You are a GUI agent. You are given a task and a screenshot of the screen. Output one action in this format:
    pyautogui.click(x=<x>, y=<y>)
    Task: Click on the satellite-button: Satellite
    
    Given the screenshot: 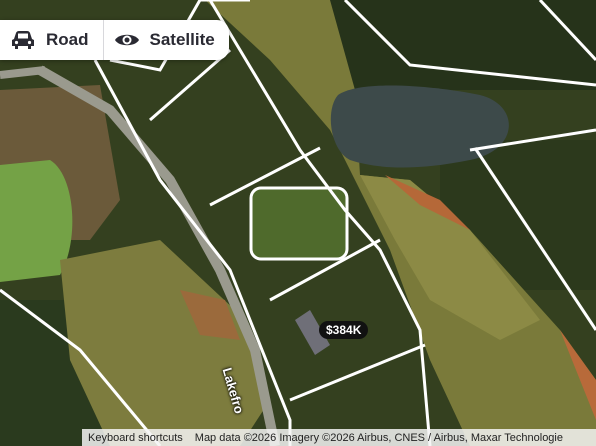 What is the action you would take?
    pyautogui.click(x=166, y=40)
    